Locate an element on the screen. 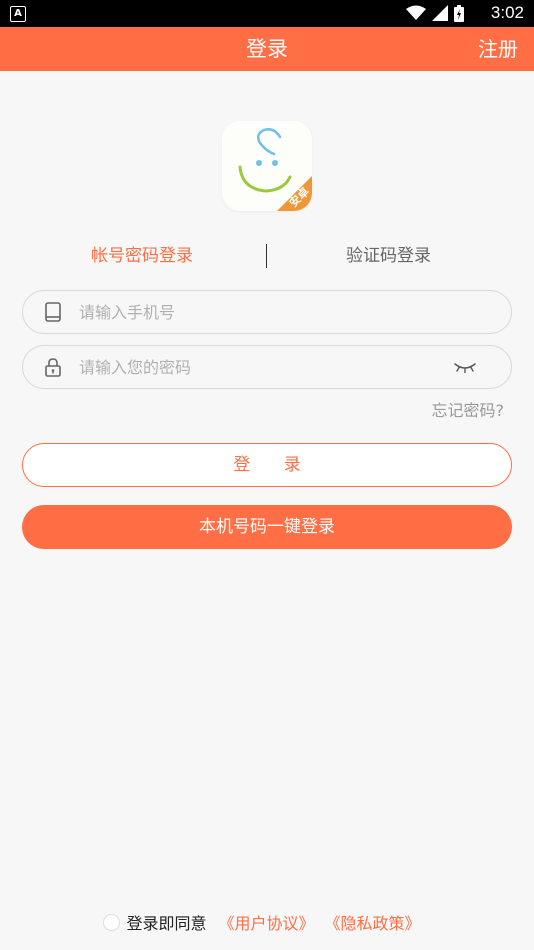  tab-divider is located at coordinates (266, 256).